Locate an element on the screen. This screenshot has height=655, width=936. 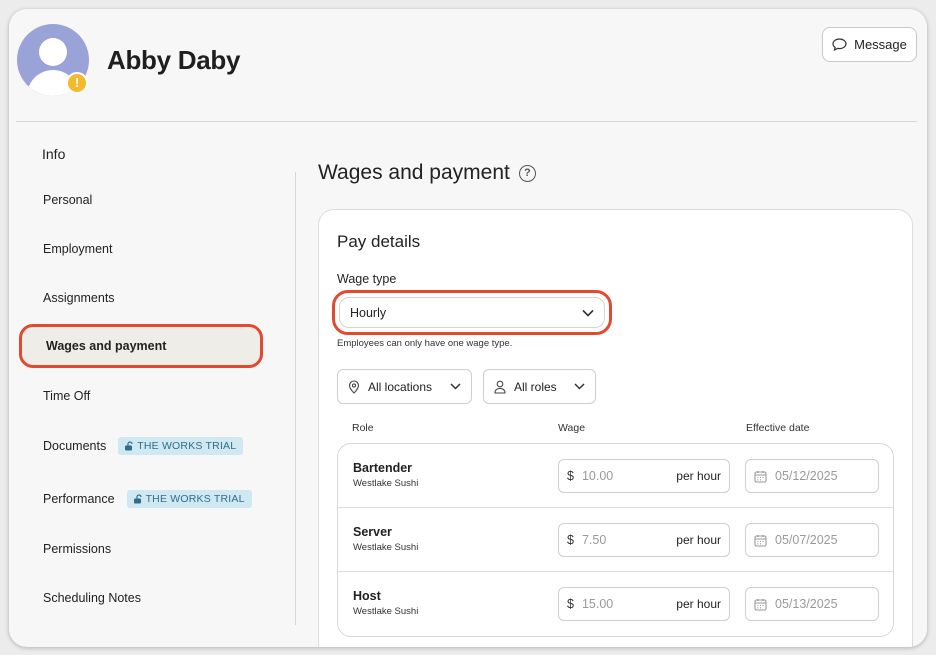
sidebar-item-time-off: Time Off is located at coordinates (66, 396).